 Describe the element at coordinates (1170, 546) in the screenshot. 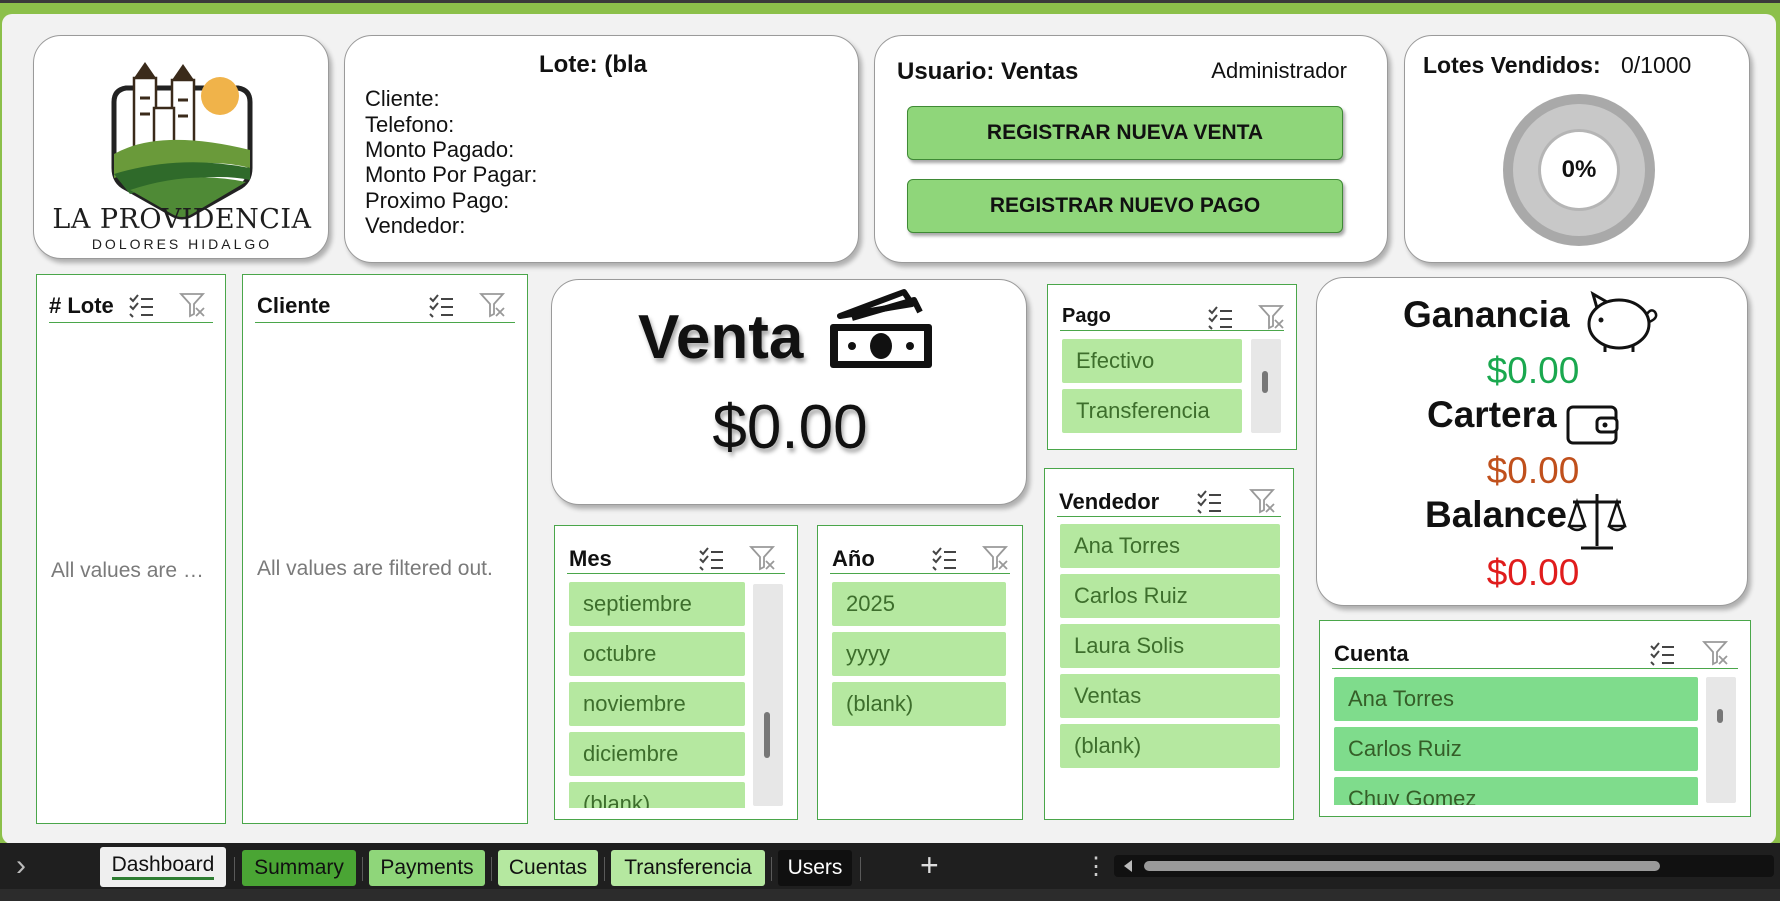

I see `slicer-vendedor-item: Ana Torres` at that location.